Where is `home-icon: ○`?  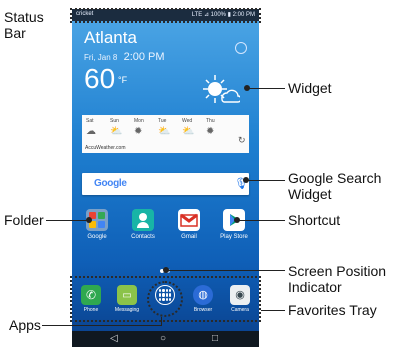
home-icon: ○ is located at coordinates (163, 338).